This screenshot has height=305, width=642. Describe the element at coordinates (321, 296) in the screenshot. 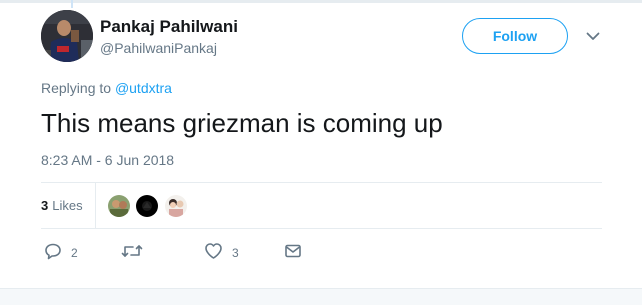

I see `bottom-panel` at that location.